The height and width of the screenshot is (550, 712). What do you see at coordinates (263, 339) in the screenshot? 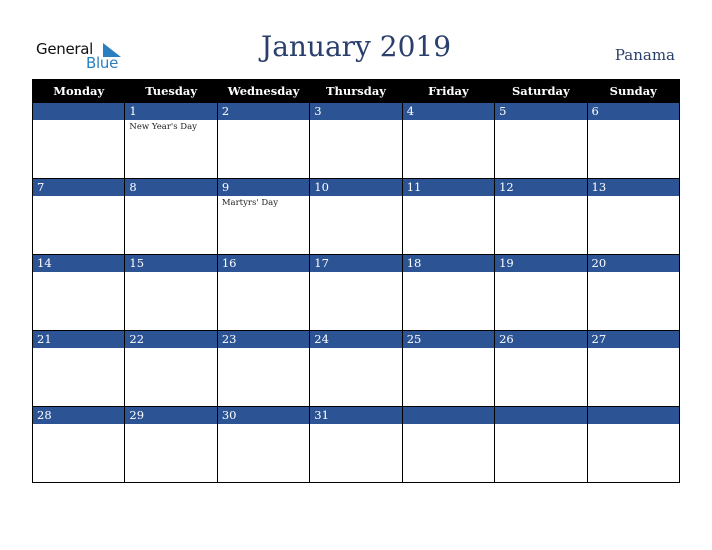
I see `day-number: 23` at bounding box center [263, 339].